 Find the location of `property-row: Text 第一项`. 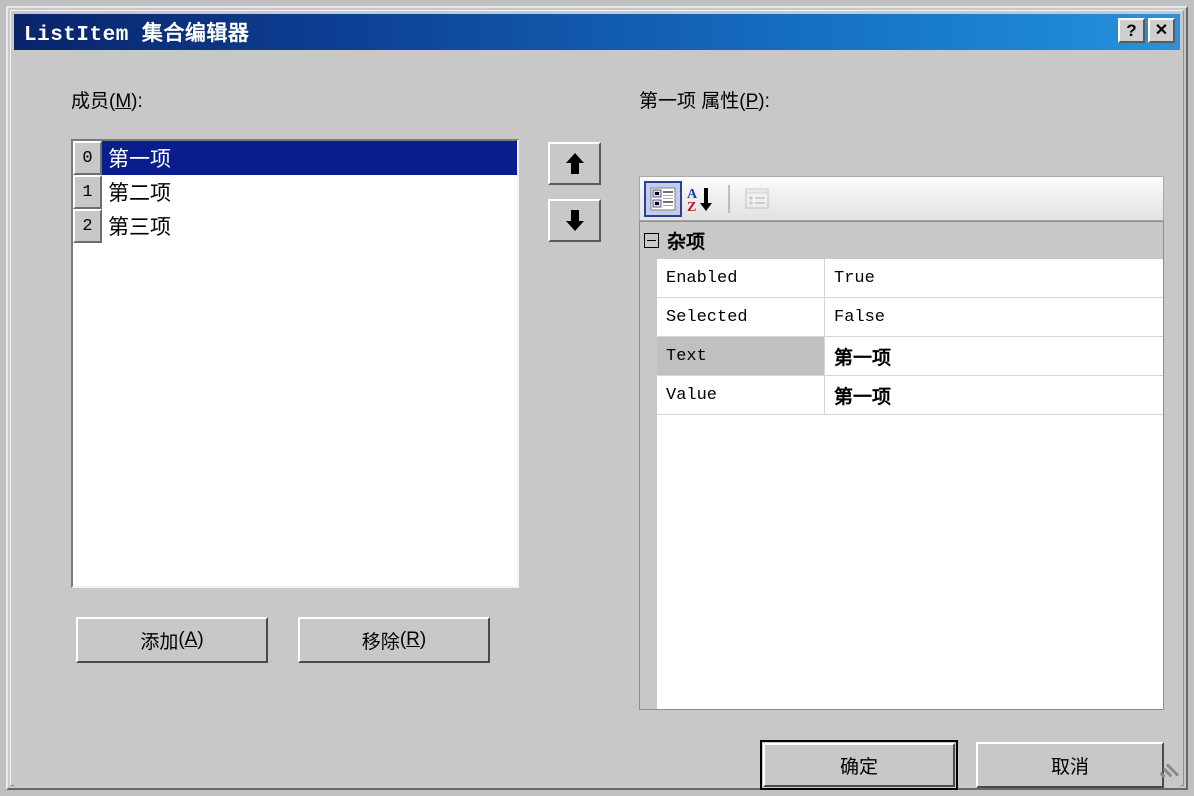

property-row: Text 第一项 is located at coordinates (910, 356).